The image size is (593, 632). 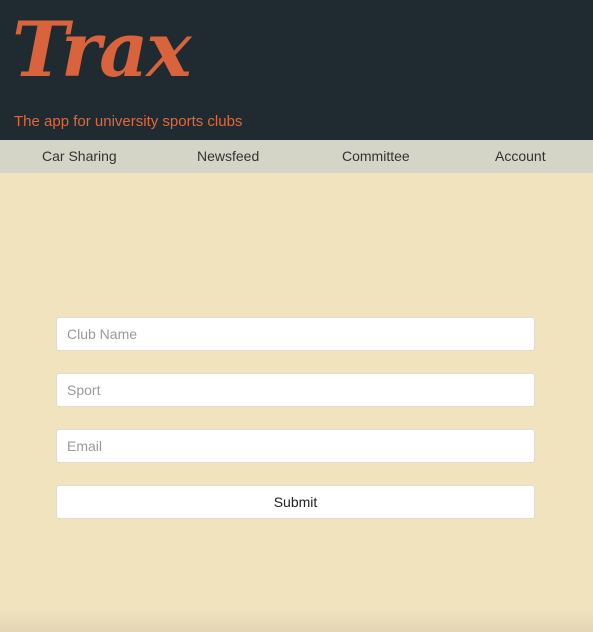 What do you see at coordinates (228, 156) in the screenshot?
I see `nav-newsfeed: Newsfeed` at bounding box center [228, 156].